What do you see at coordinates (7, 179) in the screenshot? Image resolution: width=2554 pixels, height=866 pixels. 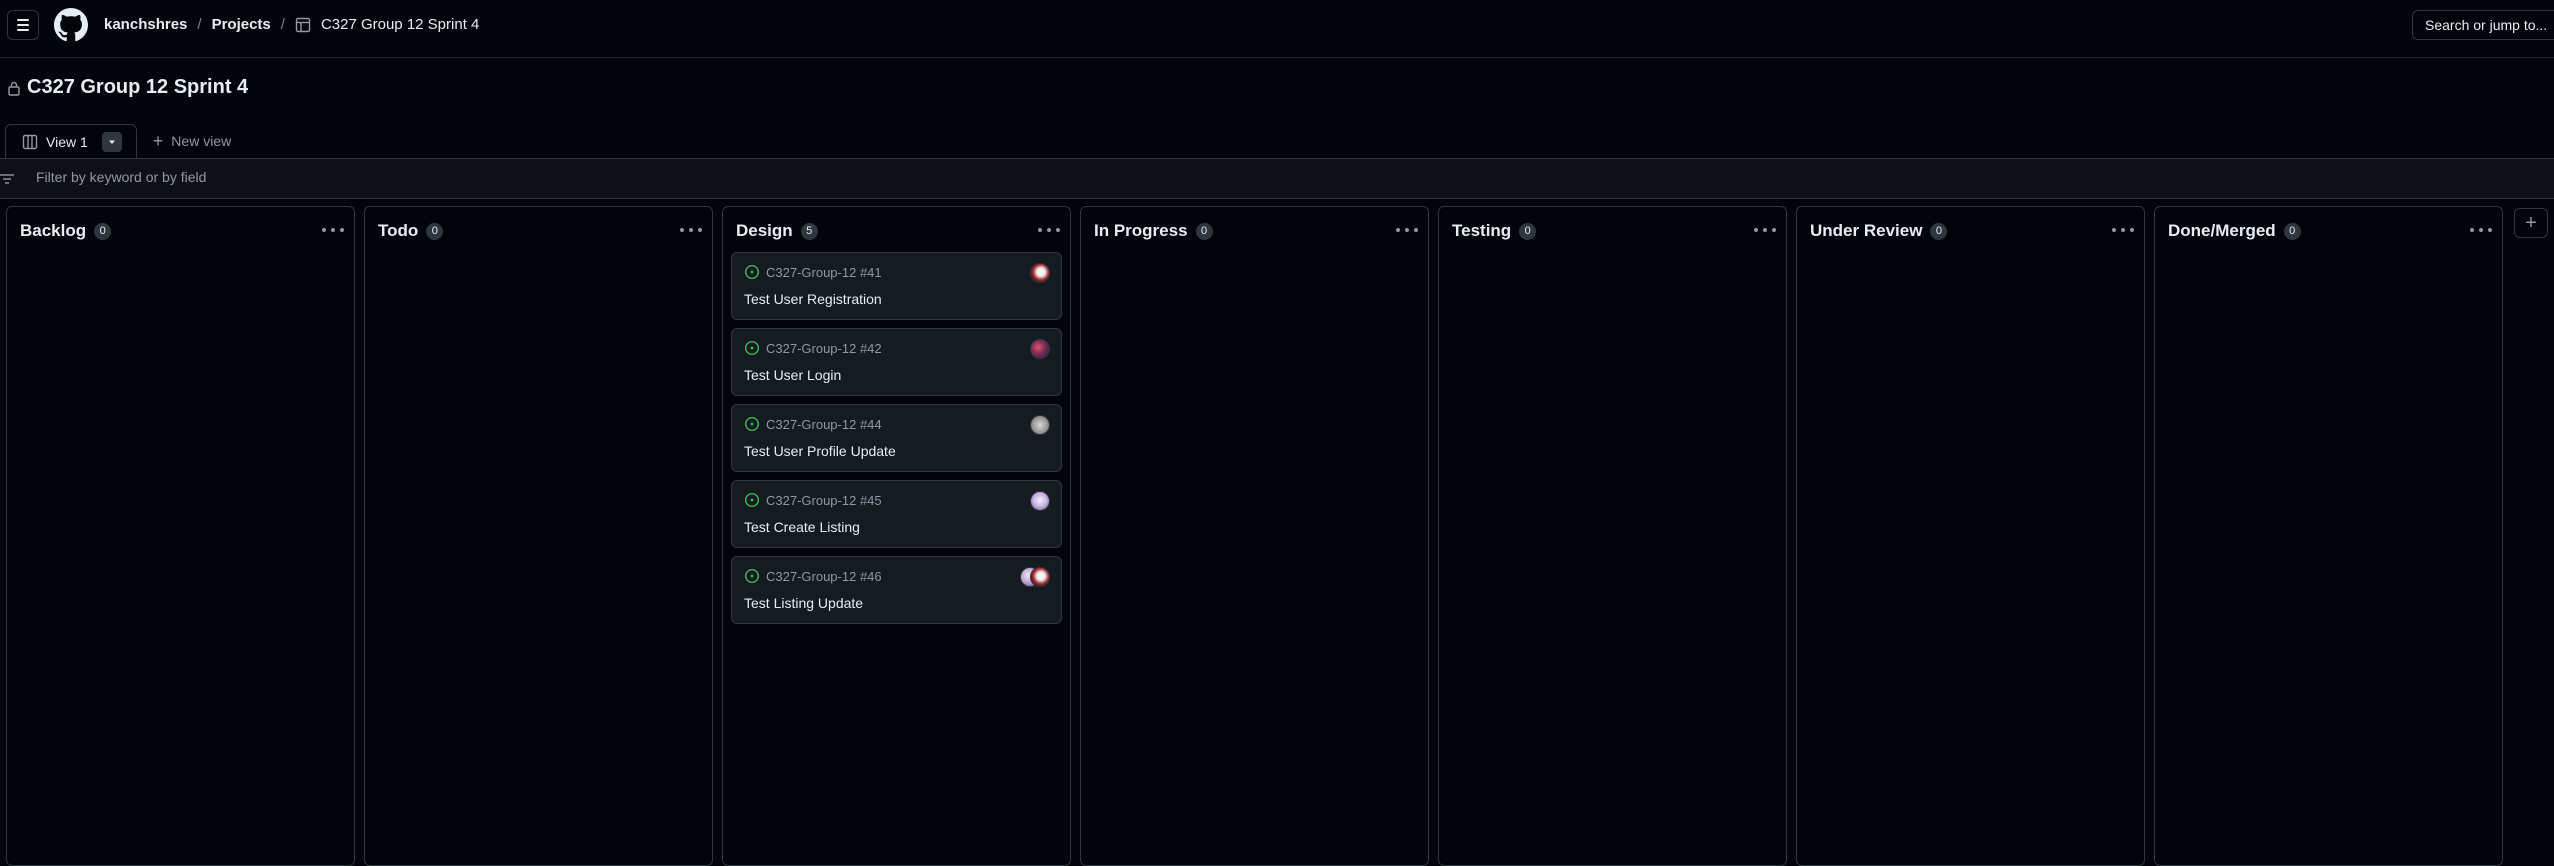 I see `filter-icon` at bounding box center [7, 179].